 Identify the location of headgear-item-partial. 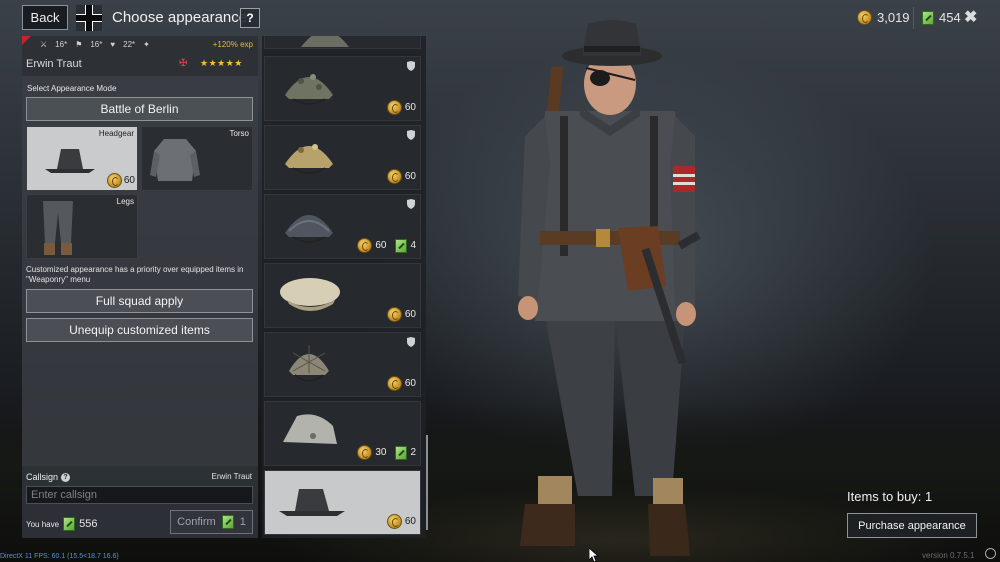
(342, 42).